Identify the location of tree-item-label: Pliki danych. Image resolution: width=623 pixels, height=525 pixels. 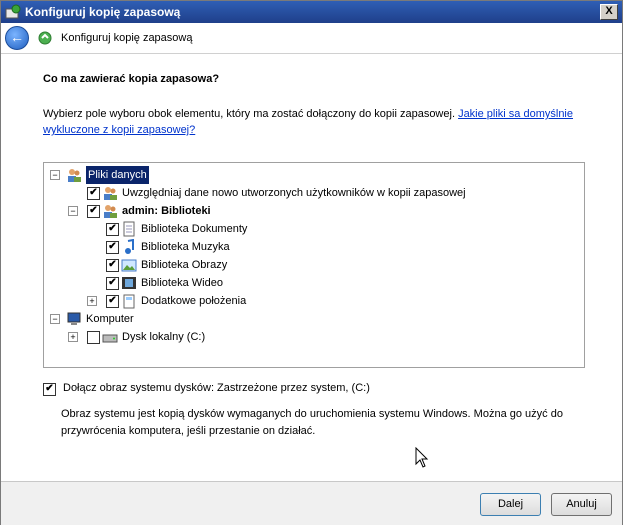
(117, 175).